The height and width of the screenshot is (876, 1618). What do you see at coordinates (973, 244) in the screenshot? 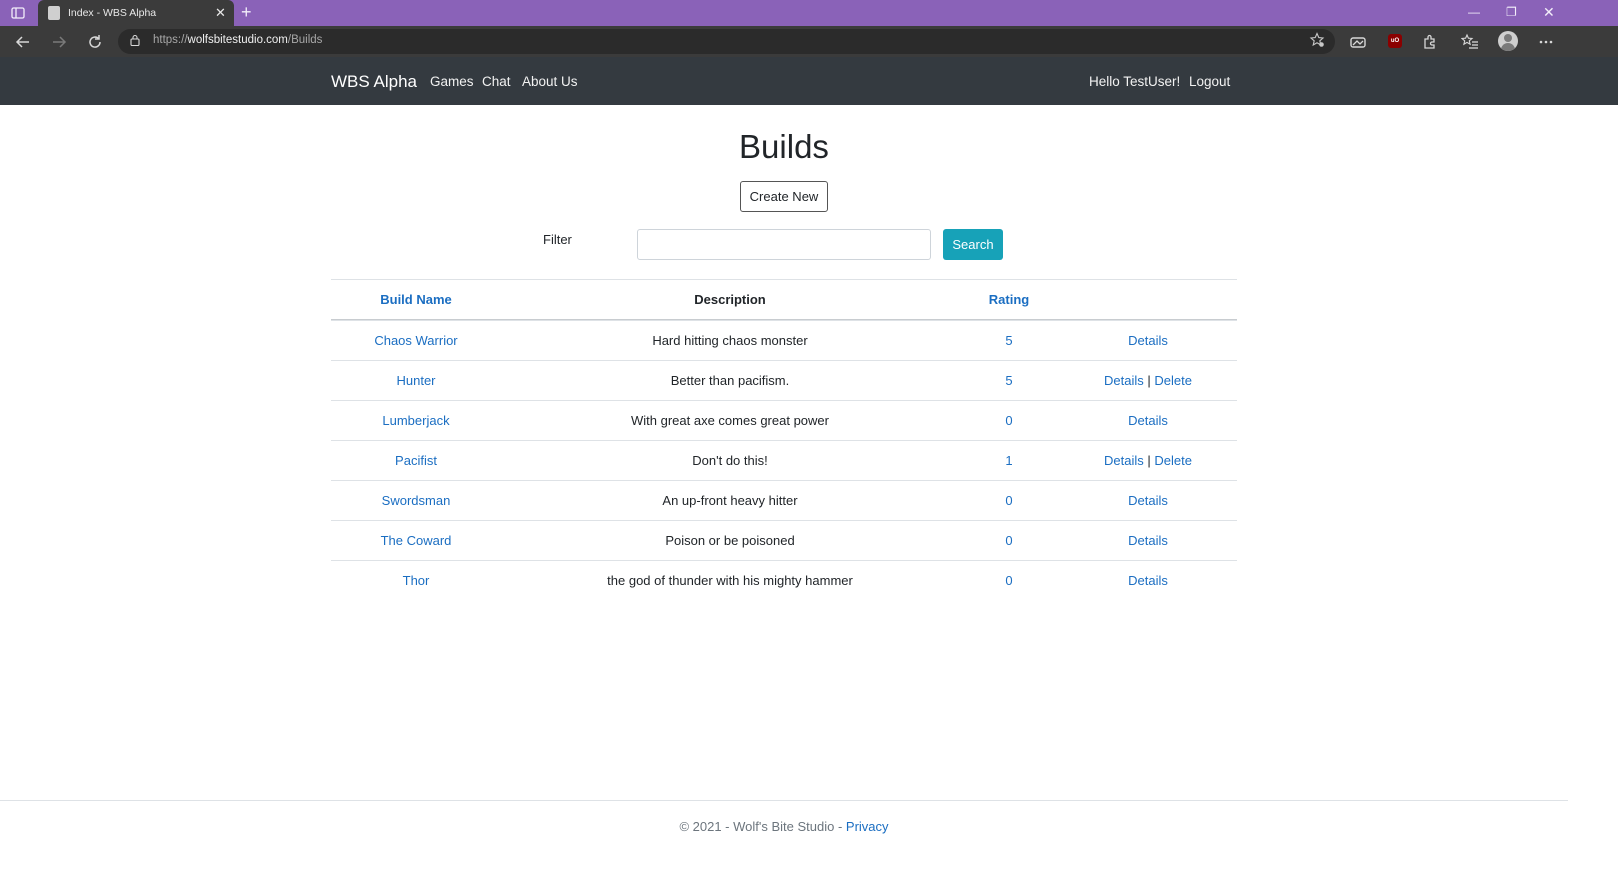
I see `search-button: Search` at bounding box center [973, 244].